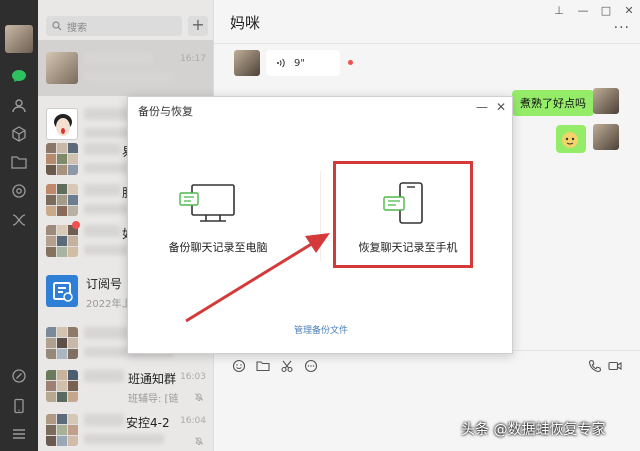  Describe the element at coordinates (247, 63) in the screenshot. I see `contact-avatar` at that location.